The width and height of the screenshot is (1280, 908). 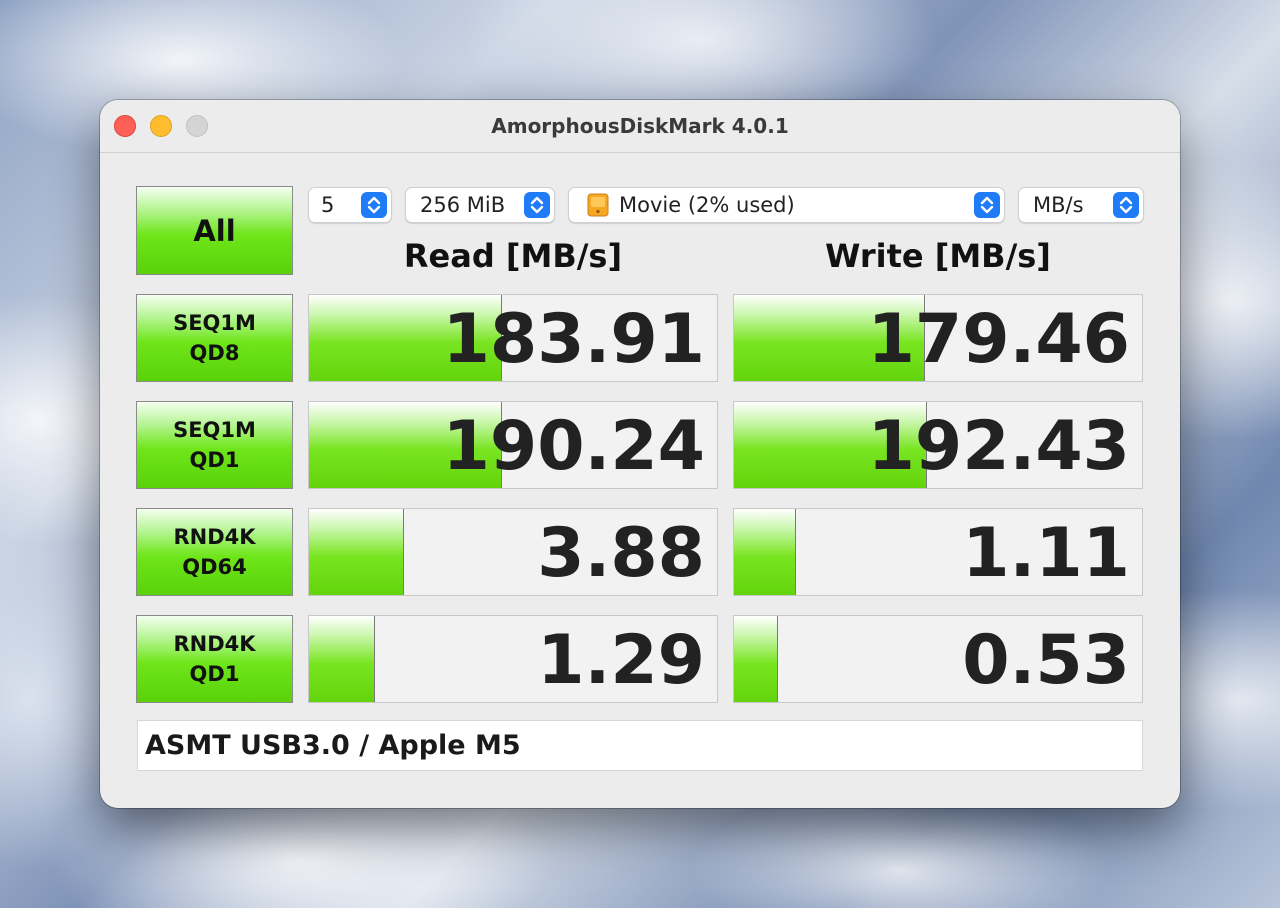 I want to click on read-value: 183.91, so click(x=573, y=339).